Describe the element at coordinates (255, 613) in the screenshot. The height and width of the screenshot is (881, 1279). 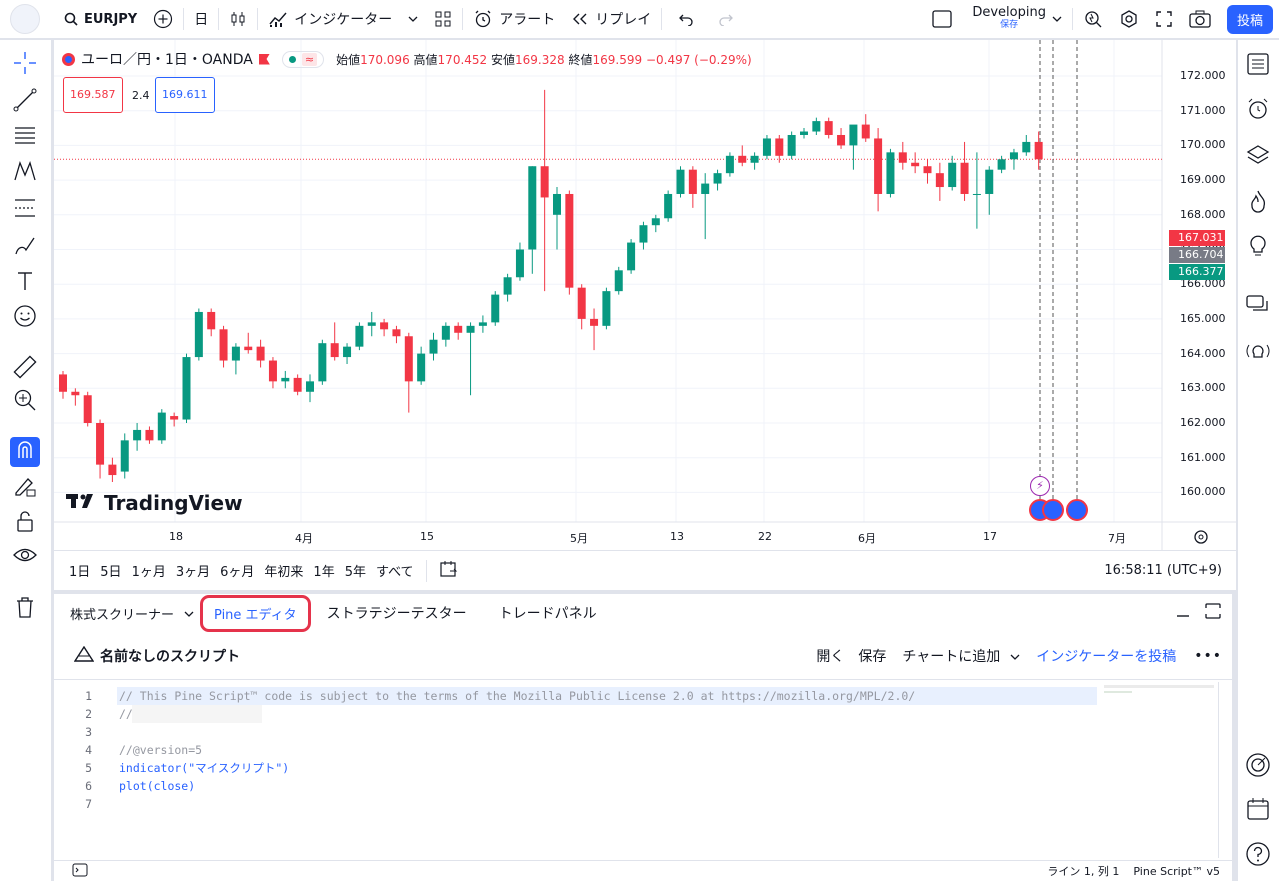
I see `tab-pine-editor: Pine エディタ` at that location.